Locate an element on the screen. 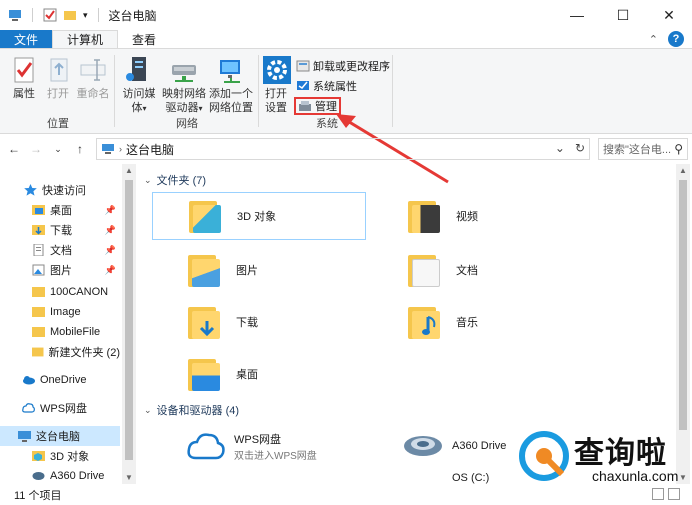  back-button: ← is located at coordinates (14, 149).